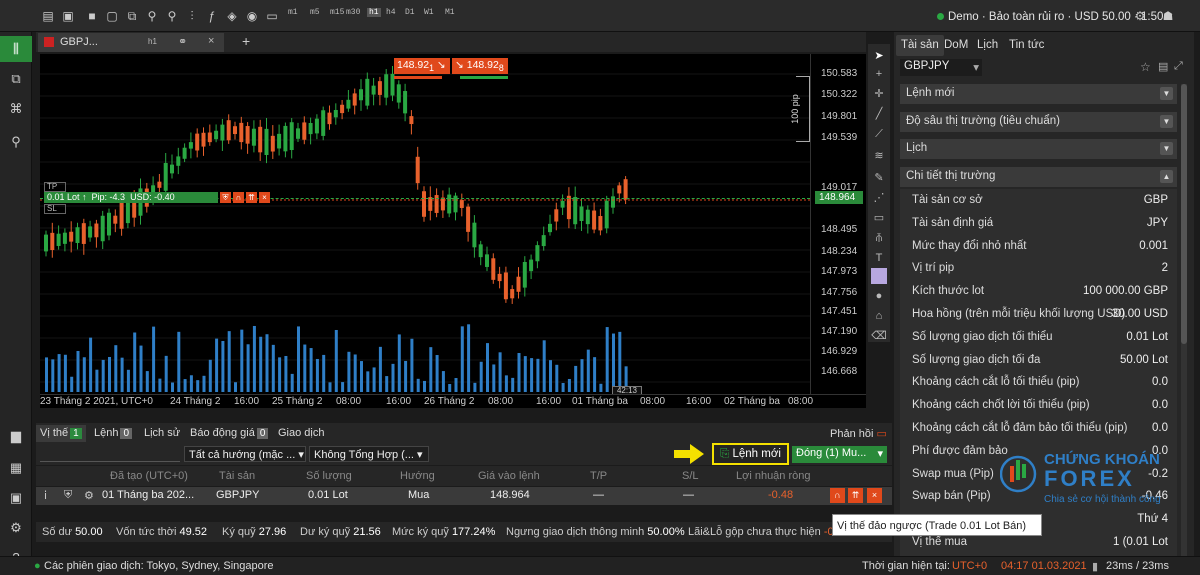 The width and height of the screenshot is (1200, 575). Describe the element at coordinates (690, 476) in the screenshot. I see `col-sl: S/L` at that location.